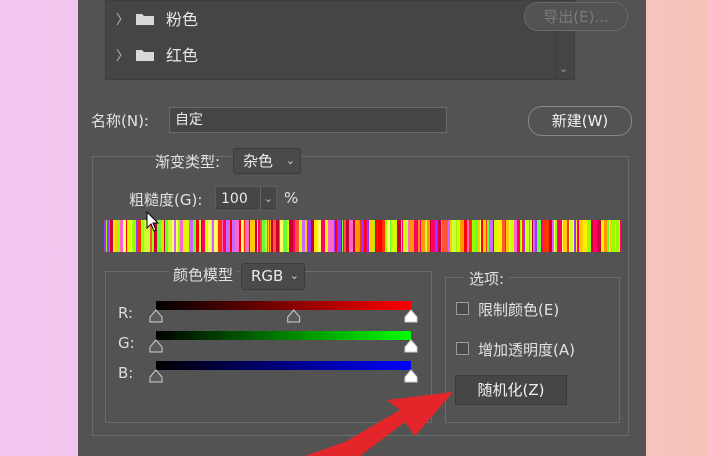 The image size is (708, 456). What do you see at coordinates (518, 309) in the screenshot?
I see `restrict-colors-label: 限制颜色(E)` at bounding box center [518, 309].